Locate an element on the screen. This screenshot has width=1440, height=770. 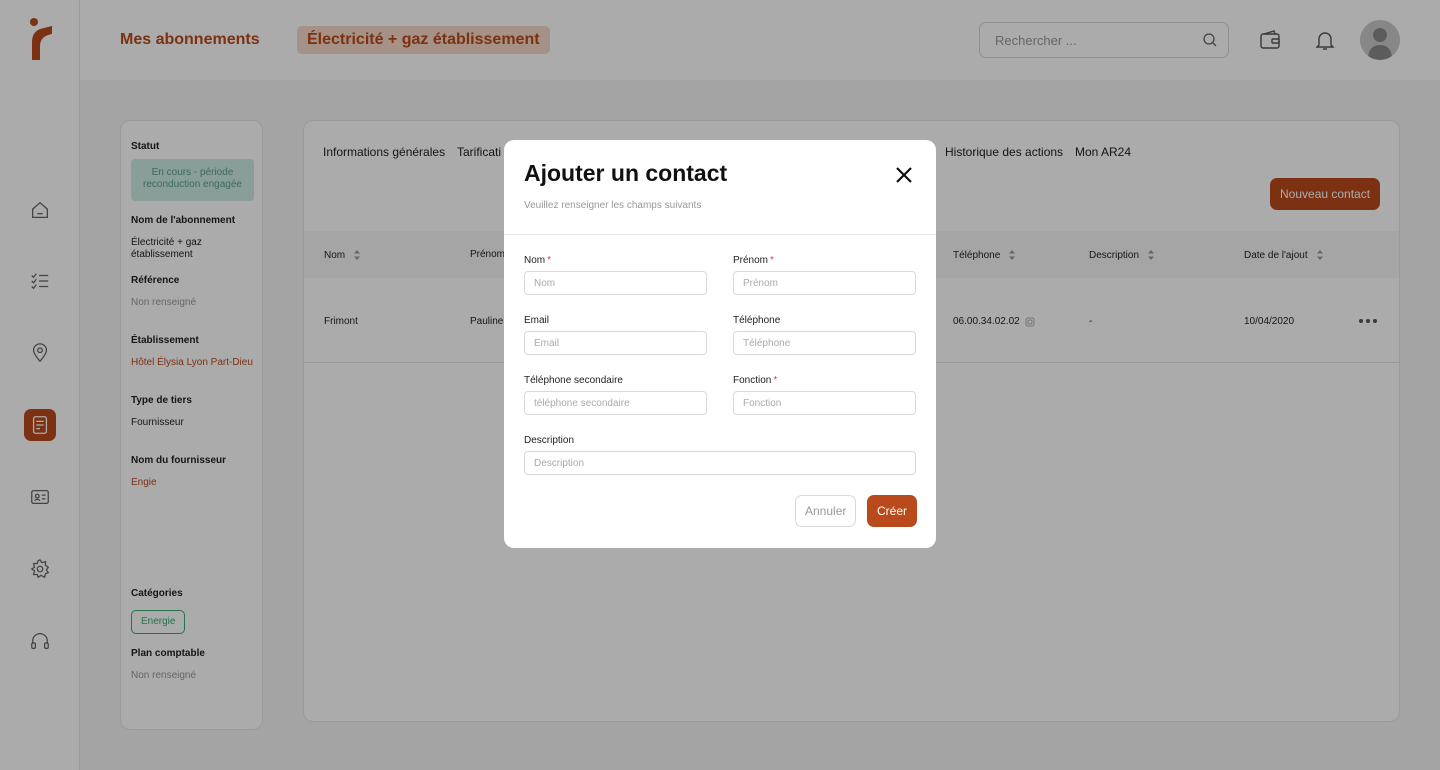
close-button is located at coordinates (904, 175).